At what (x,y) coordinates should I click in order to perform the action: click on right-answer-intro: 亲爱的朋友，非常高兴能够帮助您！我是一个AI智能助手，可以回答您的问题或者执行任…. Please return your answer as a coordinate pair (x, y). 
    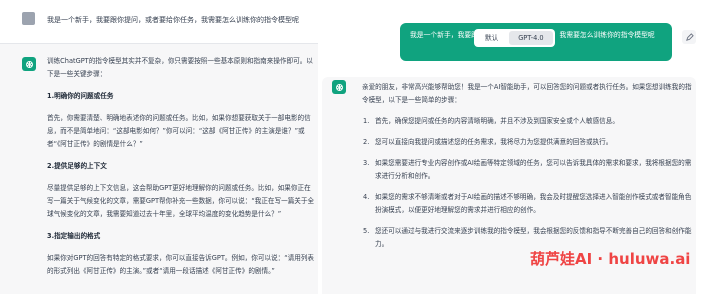
    Looking at the image, I should click on (527, 93).